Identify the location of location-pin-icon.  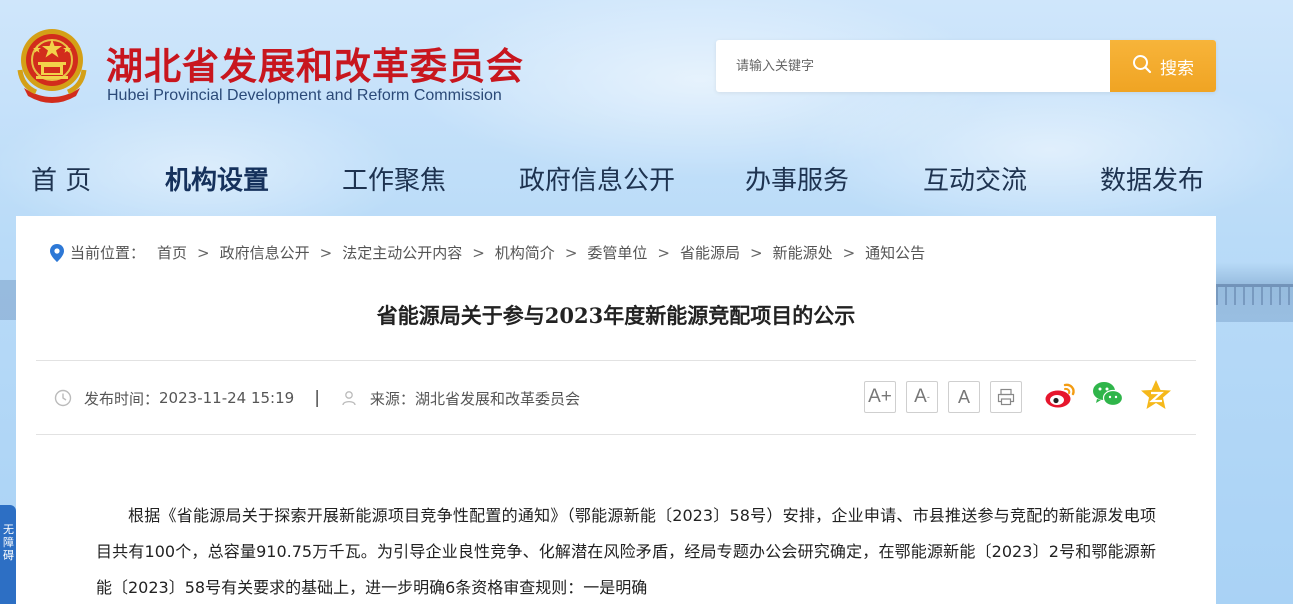
(57, 252).